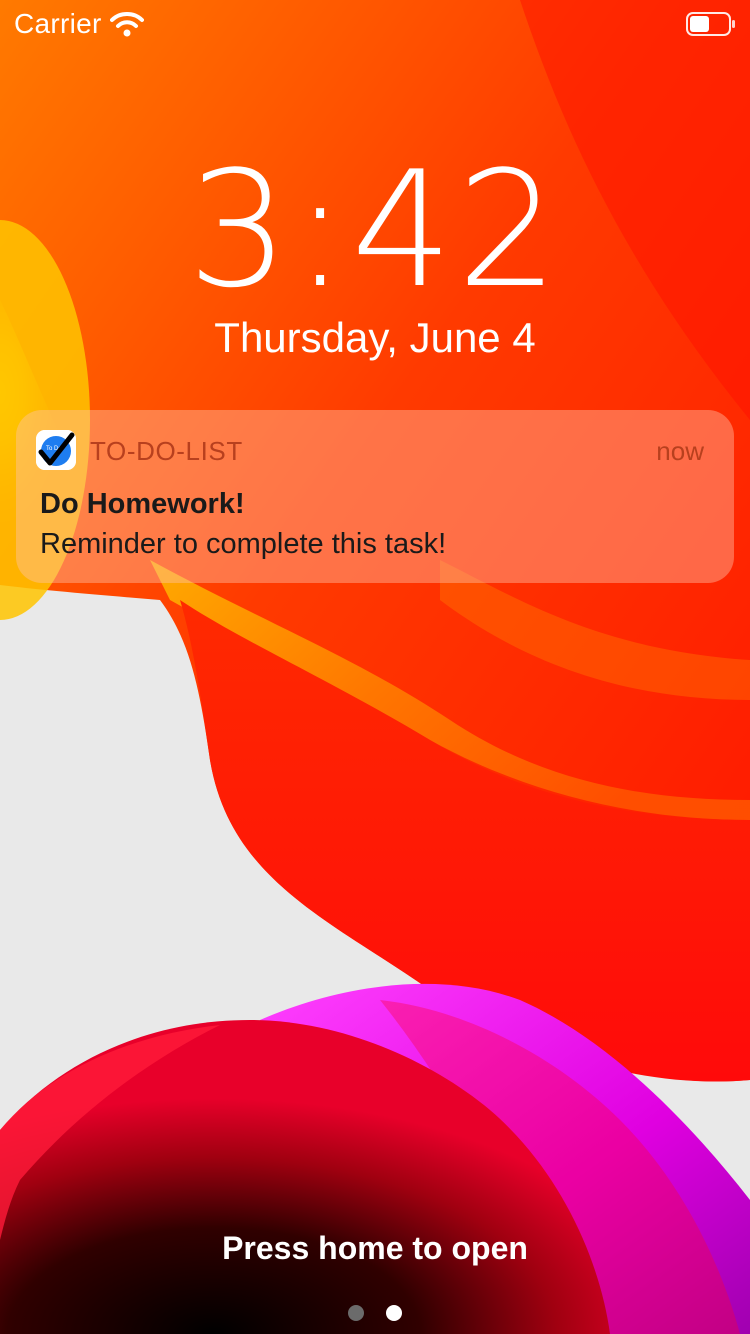 This screenshot has width=750, height=1334. I want to click on wifi-icon, so click(127, 24).